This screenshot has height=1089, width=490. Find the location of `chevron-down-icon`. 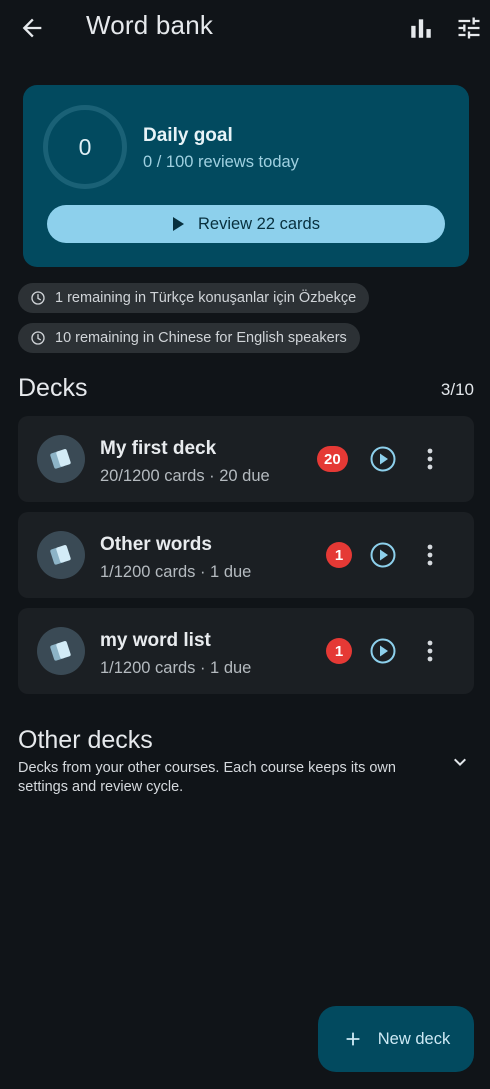

chevron-down-icon is located at coordinates (460, 762).